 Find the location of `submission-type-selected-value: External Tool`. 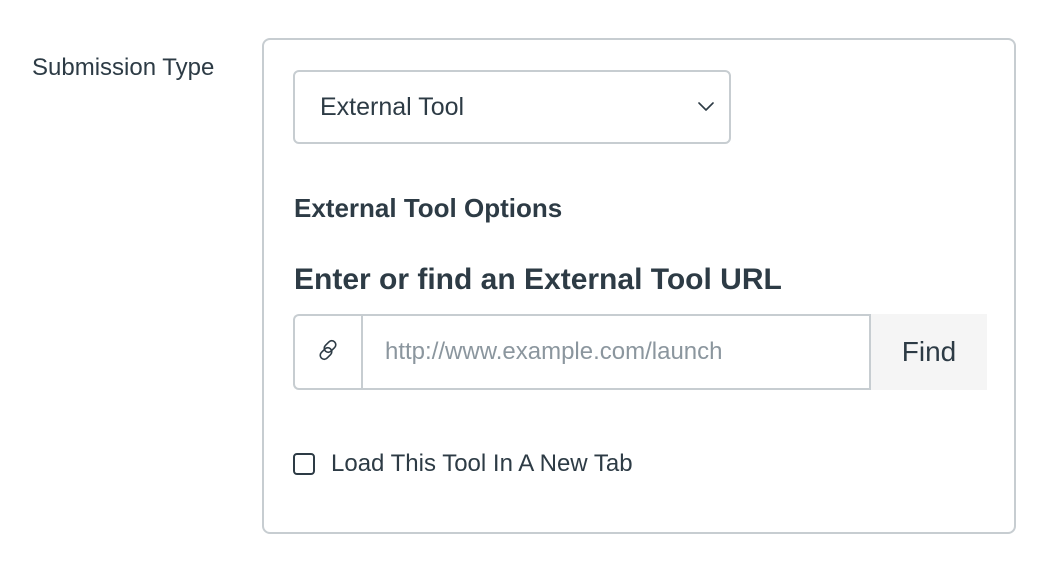

submission-type-selected-value: External Tool is located at coordinates (392, 106).